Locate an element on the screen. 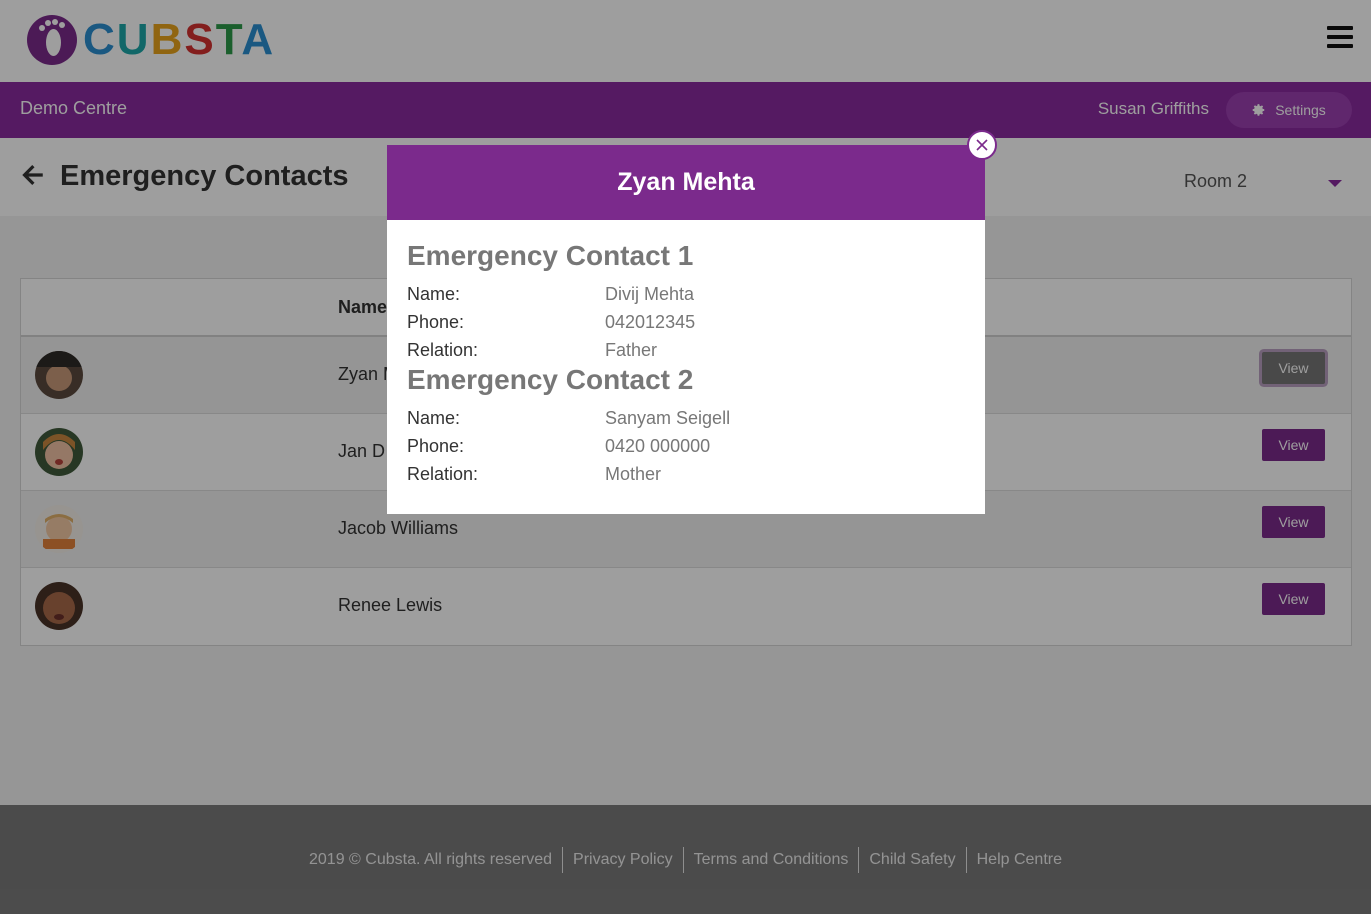 The width and height of the screenshot is (1371, 914). contact-name-row: Name: Sanyam Seigell is located at coordinates (686, 418).